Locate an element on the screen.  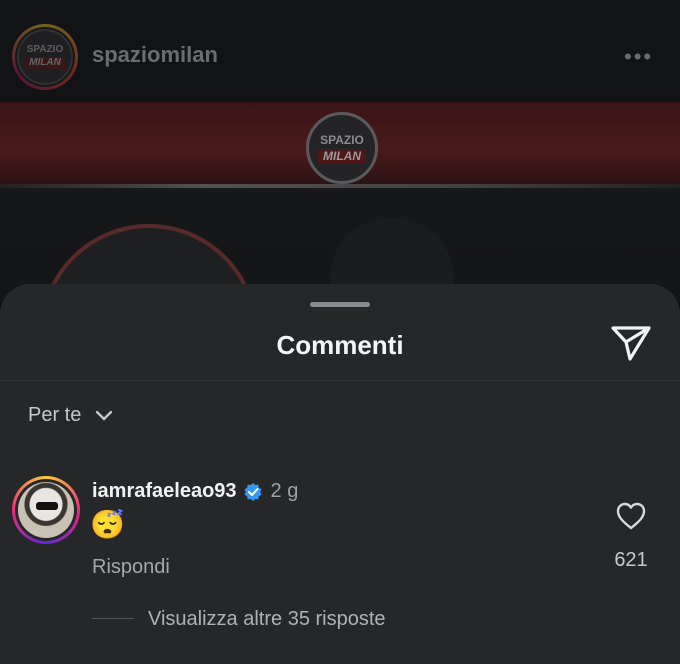
post-username: spaziomilan is located at coordinates (155, 55).